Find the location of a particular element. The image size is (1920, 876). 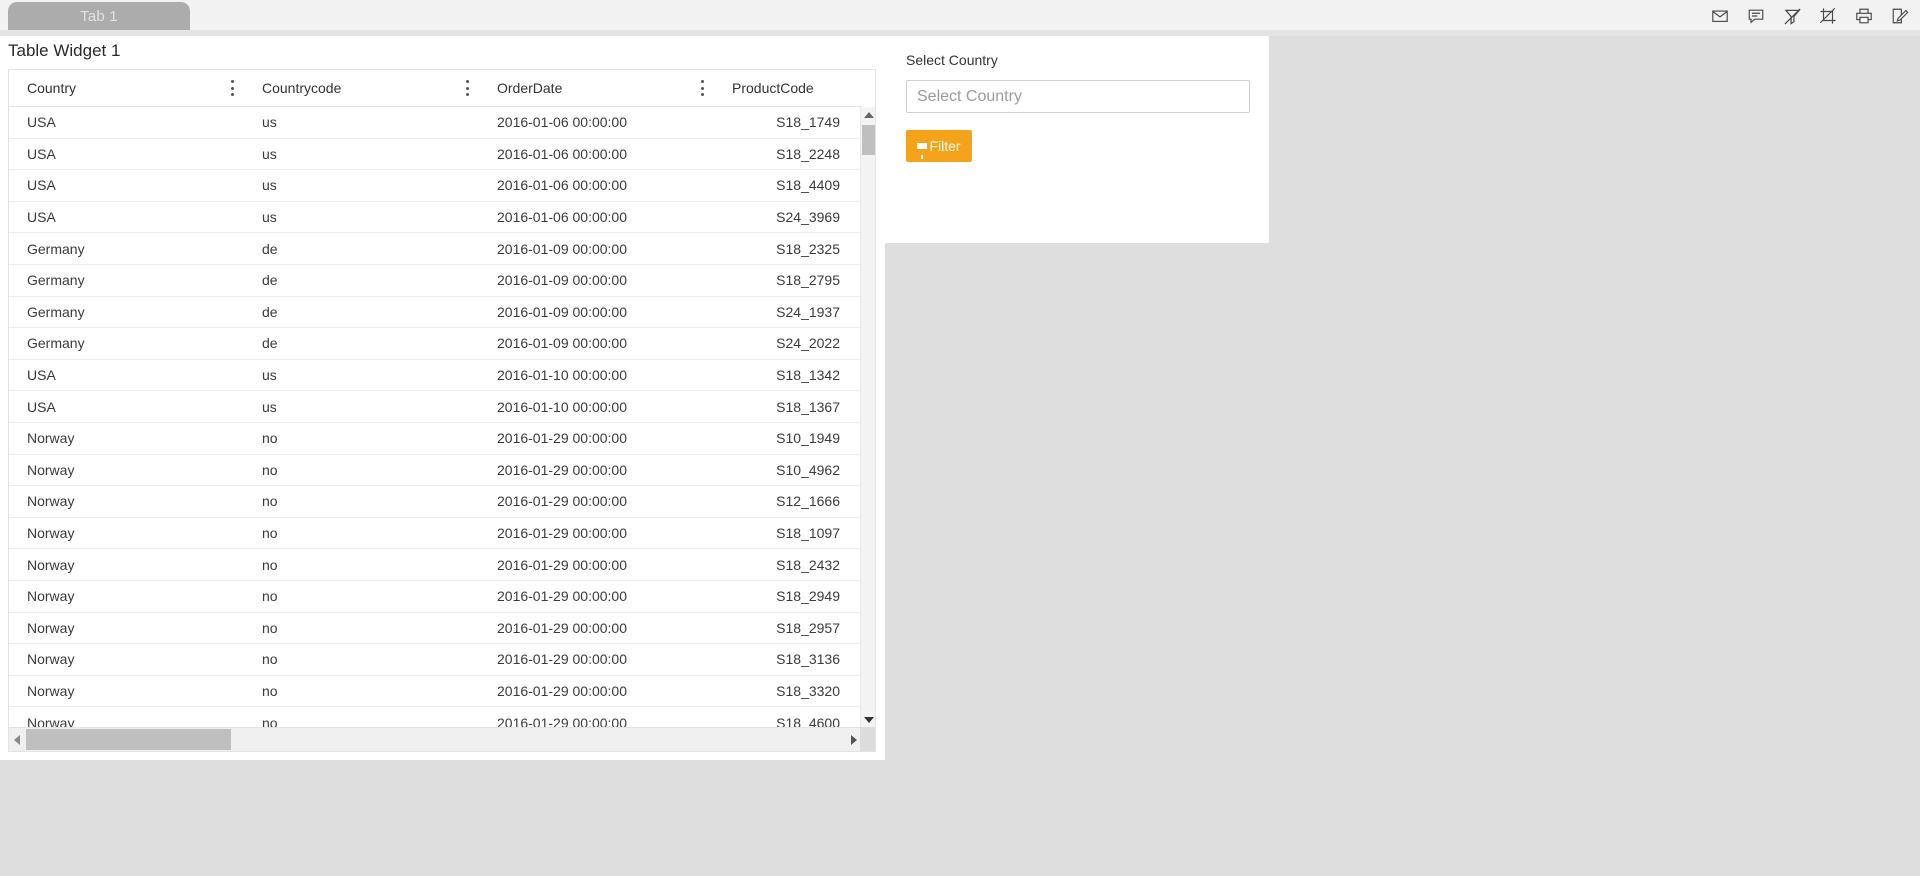

table-row: USA us 2016-01-06 00:00:00 S18_4409 is located at coordinates (435, 186).